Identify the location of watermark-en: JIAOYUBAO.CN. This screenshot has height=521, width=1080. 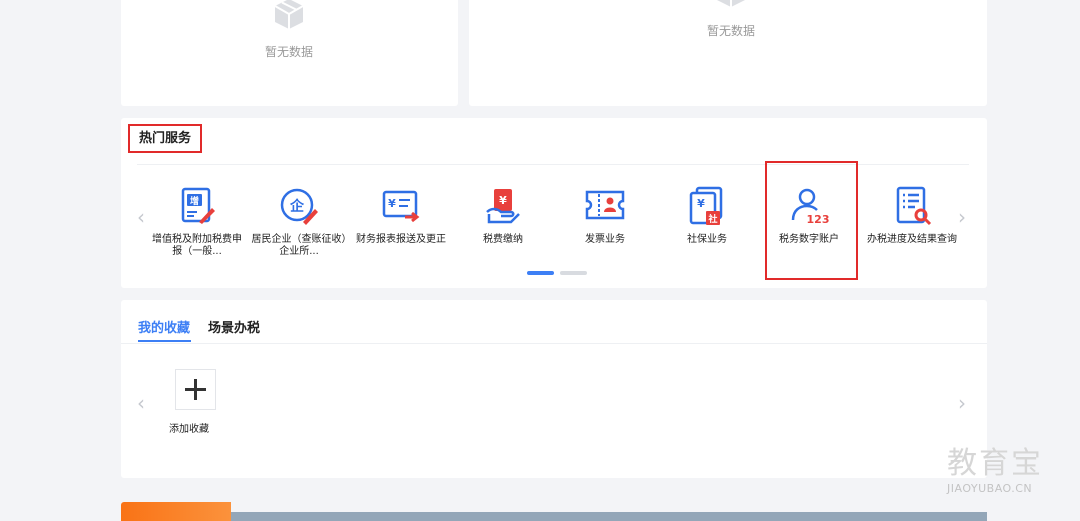
(990, 488).